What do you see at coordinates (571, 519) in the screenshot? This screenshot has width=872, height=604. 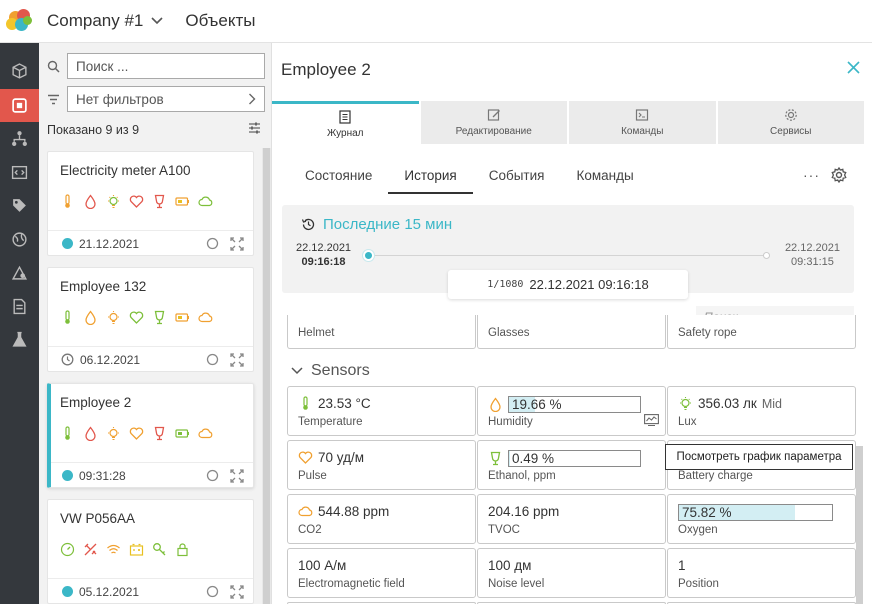 I see `param-cell-tvoc: 204.16 ppm TVOC` at bounding box center [571, 519].